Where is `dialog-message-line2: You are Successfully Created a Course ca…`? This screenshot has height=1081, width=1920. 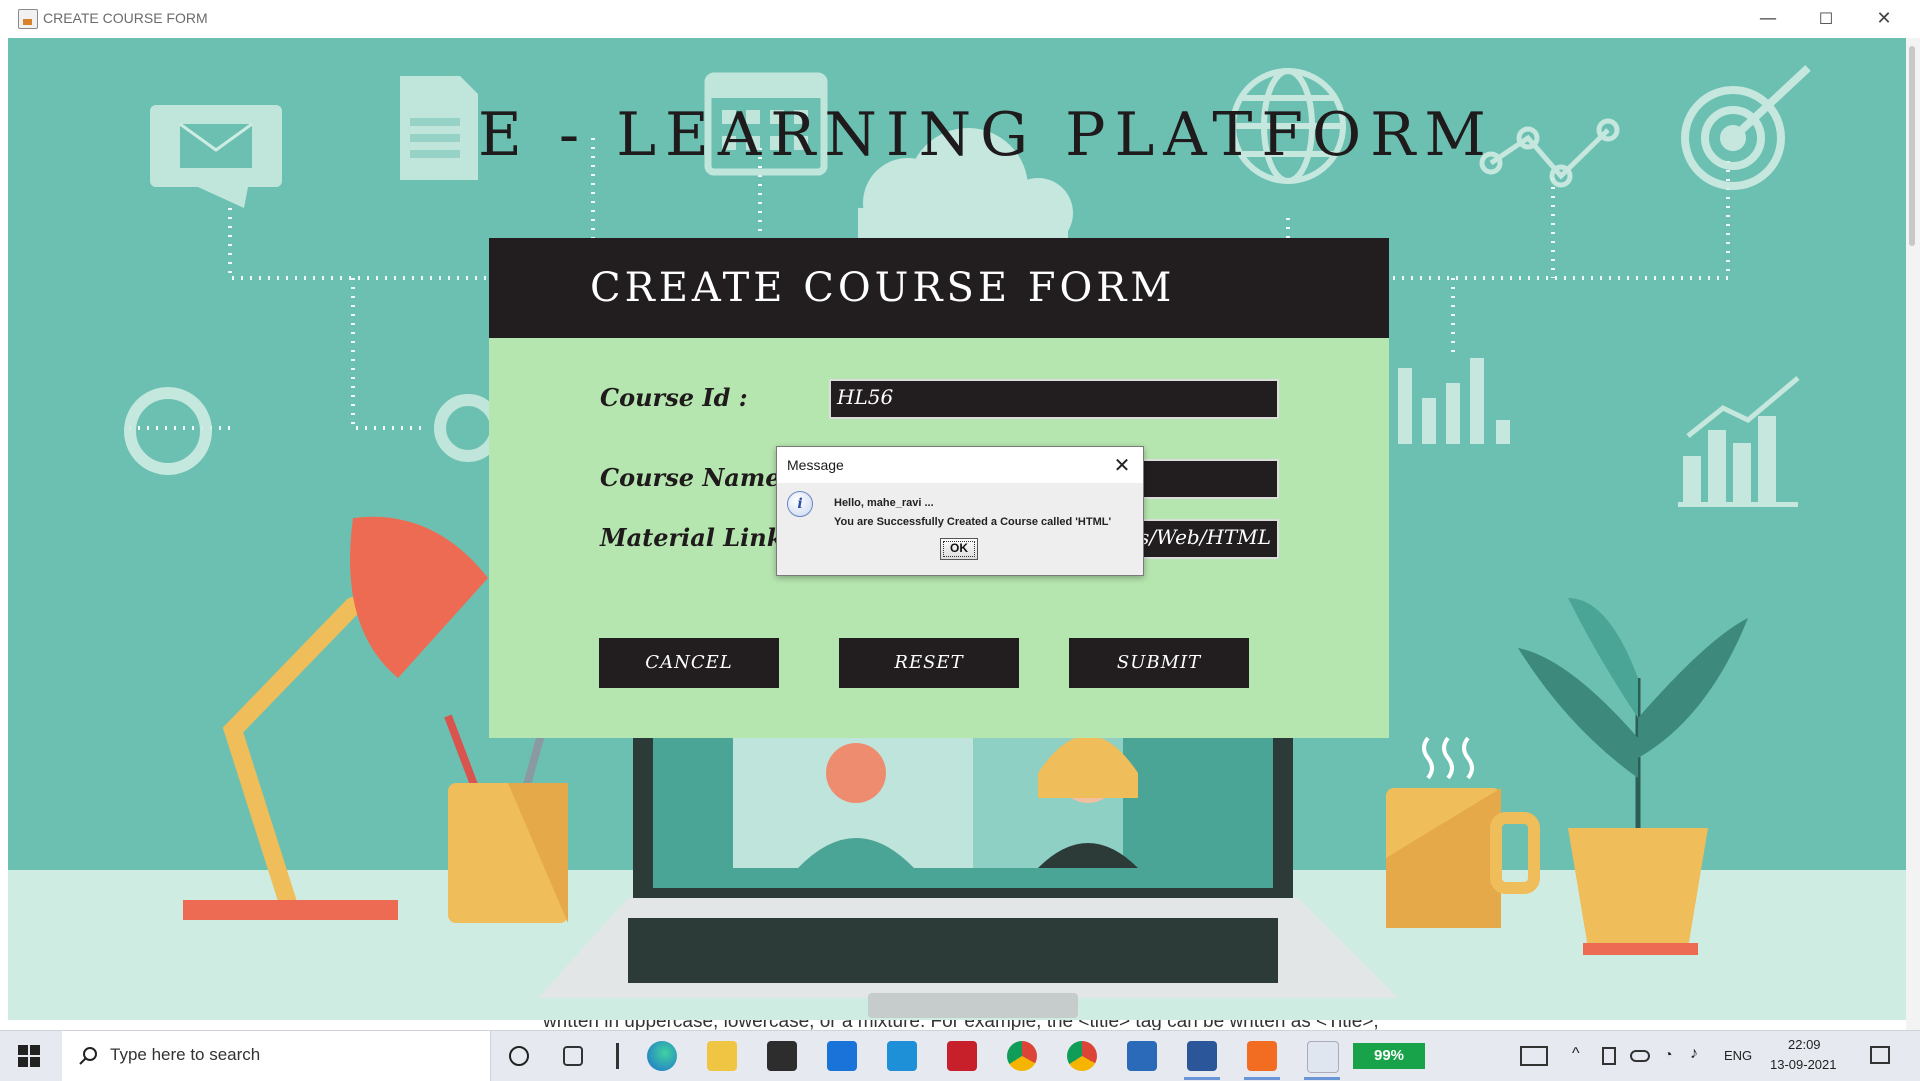
dialog-message-line2: You are Successfully Created a Course ca… is located at coordinates (973, 522).